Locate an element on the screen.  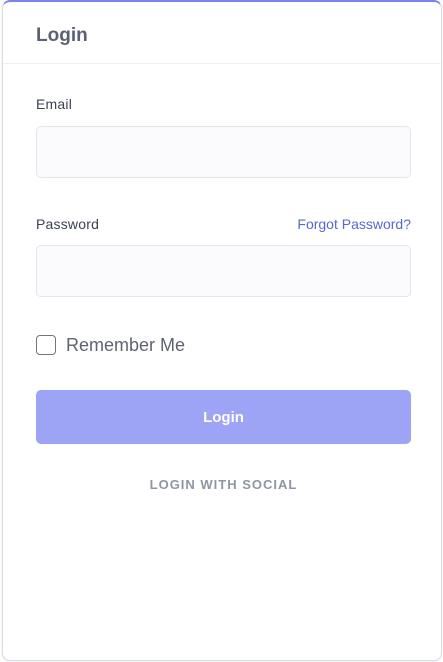
page-title: Login is located at coordinates (62, 35).